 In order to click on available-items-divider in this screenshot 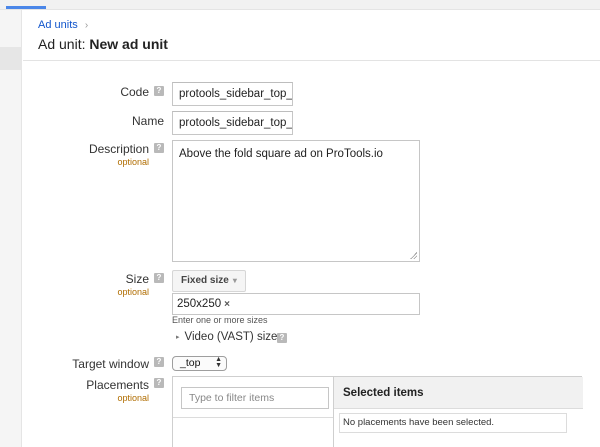, I will do `click(253, 417)`.